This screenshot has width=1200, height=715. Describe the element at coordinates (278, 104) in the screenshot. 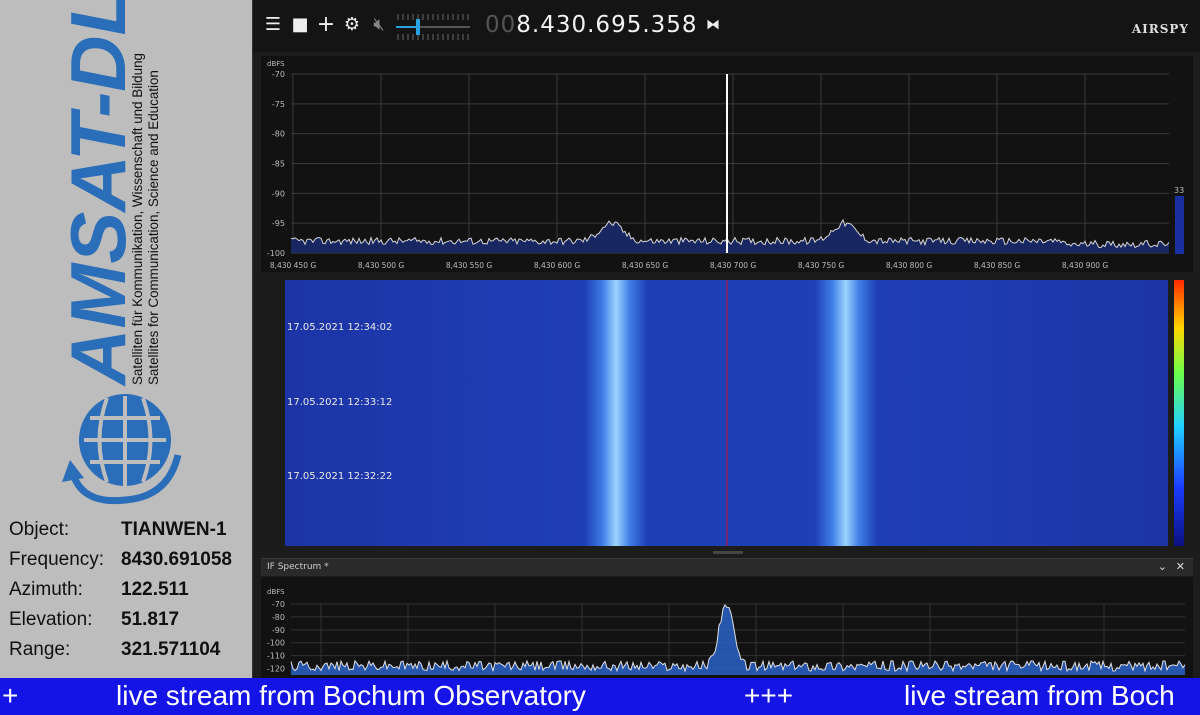

I see `spectrum-y-tick: -75` at that location.